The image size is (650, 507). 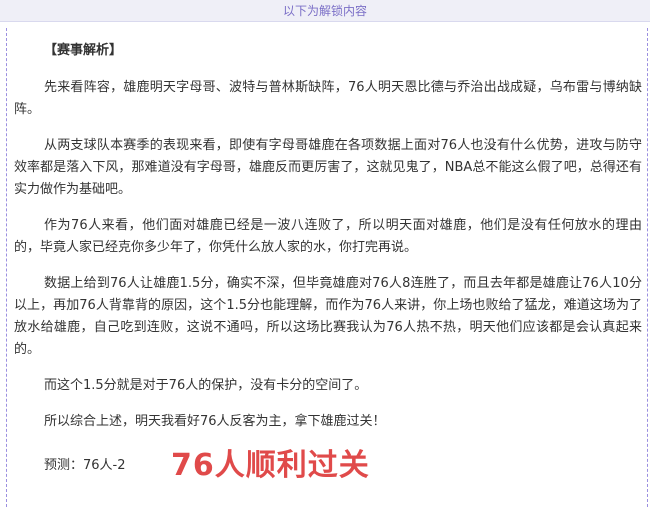 What do you see at coordinates (215, 421) in the screenshot?
I see `paragraph-conclusion: 所以综合上述，明天我看好76人反客为主，拿下雄鹿过关！` at bounding box center [215, 421].